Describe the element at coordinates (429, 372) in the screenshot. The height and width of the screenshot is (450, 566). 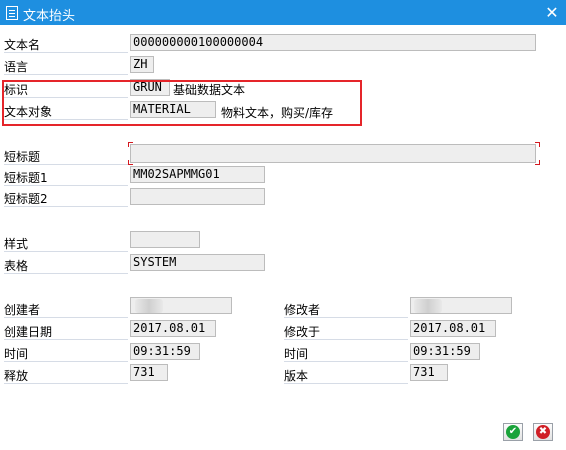
I see `version-field: 731` at that location.